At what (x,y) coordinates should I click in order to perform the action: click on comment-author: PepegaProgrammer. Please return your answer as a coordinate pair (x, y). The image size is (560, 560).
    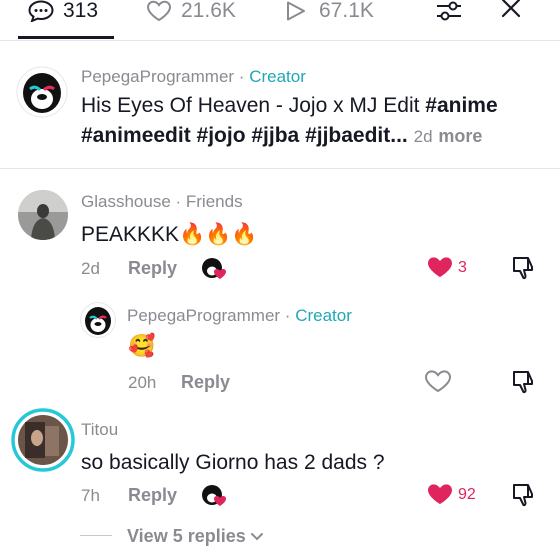
    Looking at the image, I should click on (203, 315).